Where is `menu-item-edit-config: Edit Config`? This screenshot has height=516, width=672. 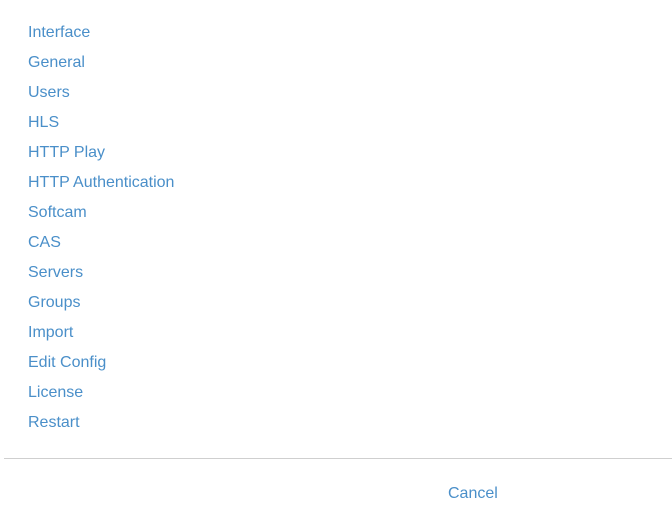
menu-item-edit-config: Edit Config is located at coordinates (101, 365).